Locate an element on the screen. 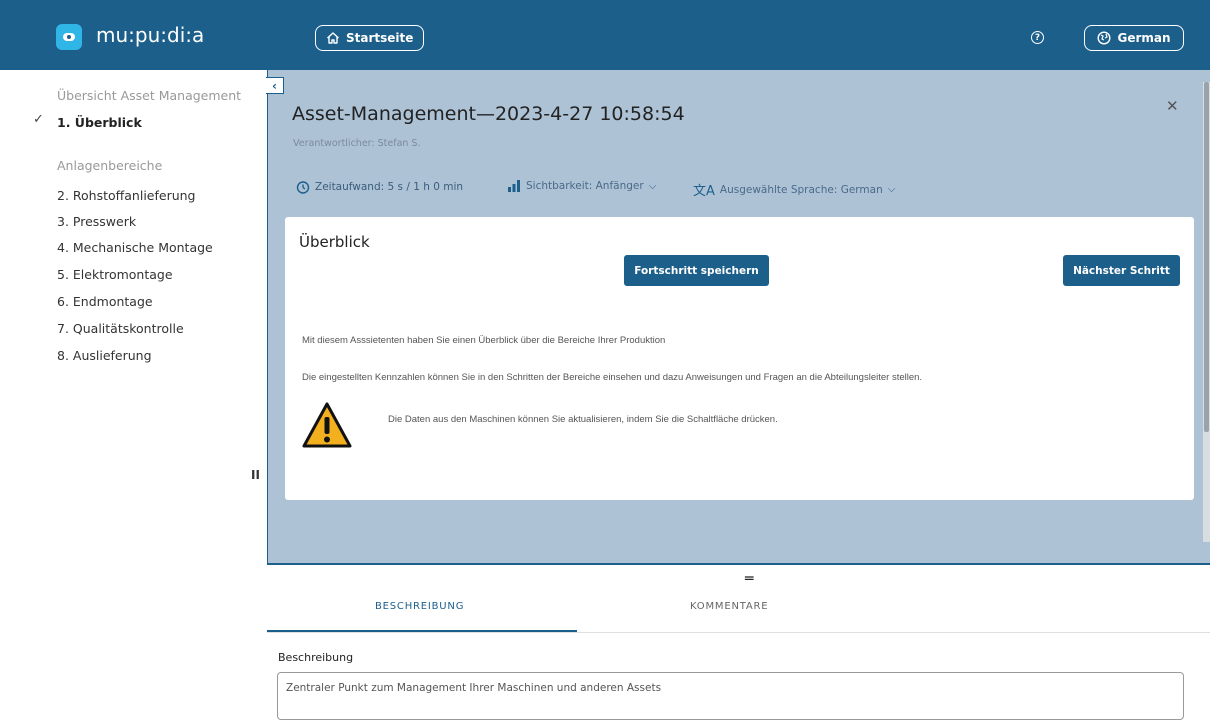 This screenshot has height=720, width=1210. visibility-label: Sichtbarkeit: Anfänger is located at coordinates (585, 186).